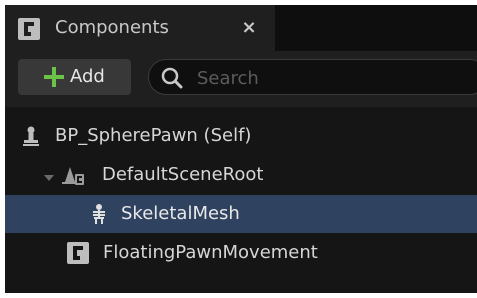  I want to click on tab-components: Components ×, so click(140, 28).